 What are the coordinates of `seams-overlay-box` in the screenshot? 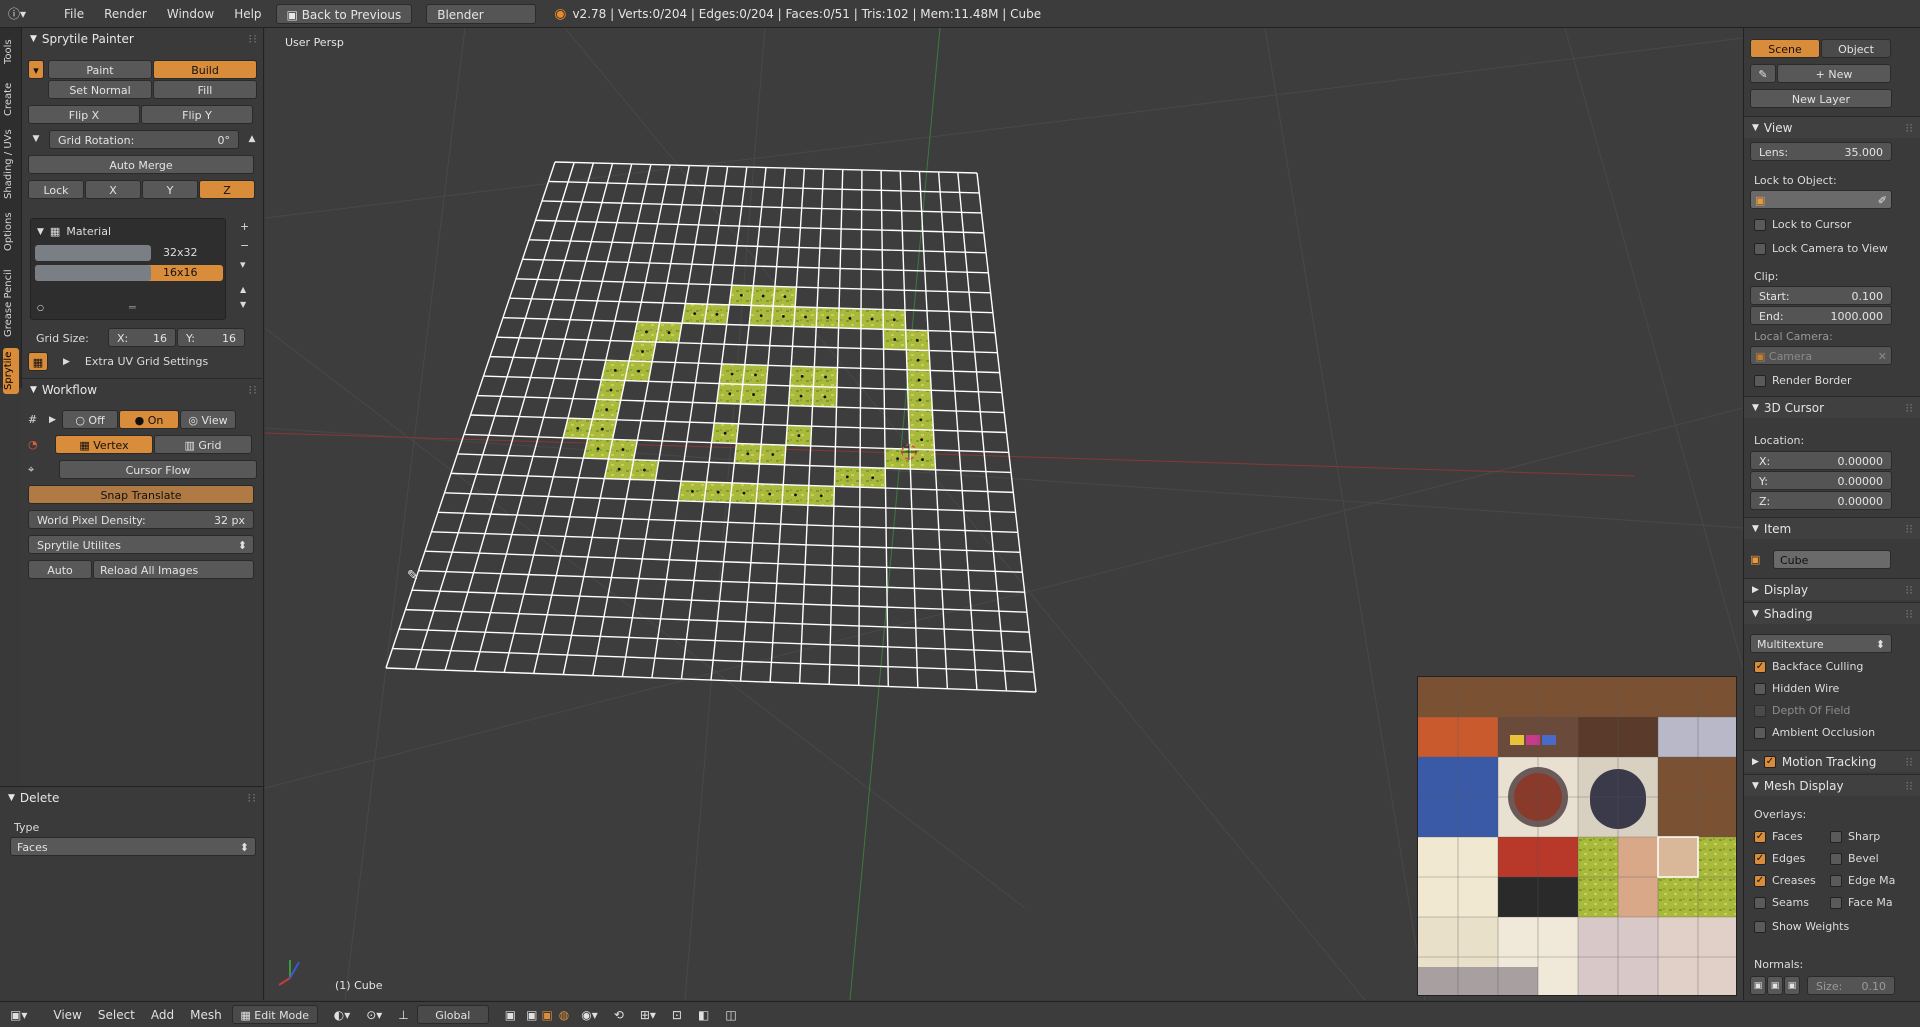 It's located at (1760, 902).